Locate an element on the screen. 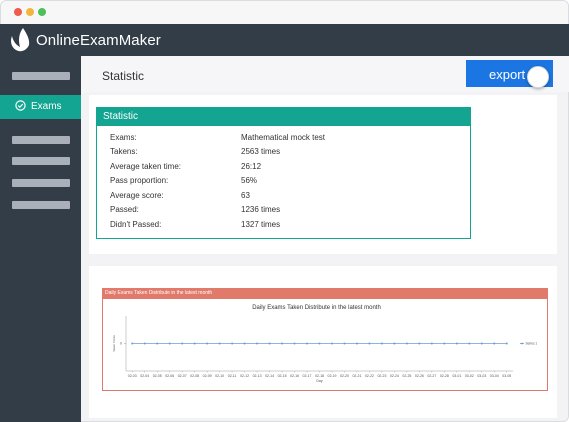 This screenshot has height=422, width=569. x-tick-label: 02-03 is located at coordinates (132, 376).